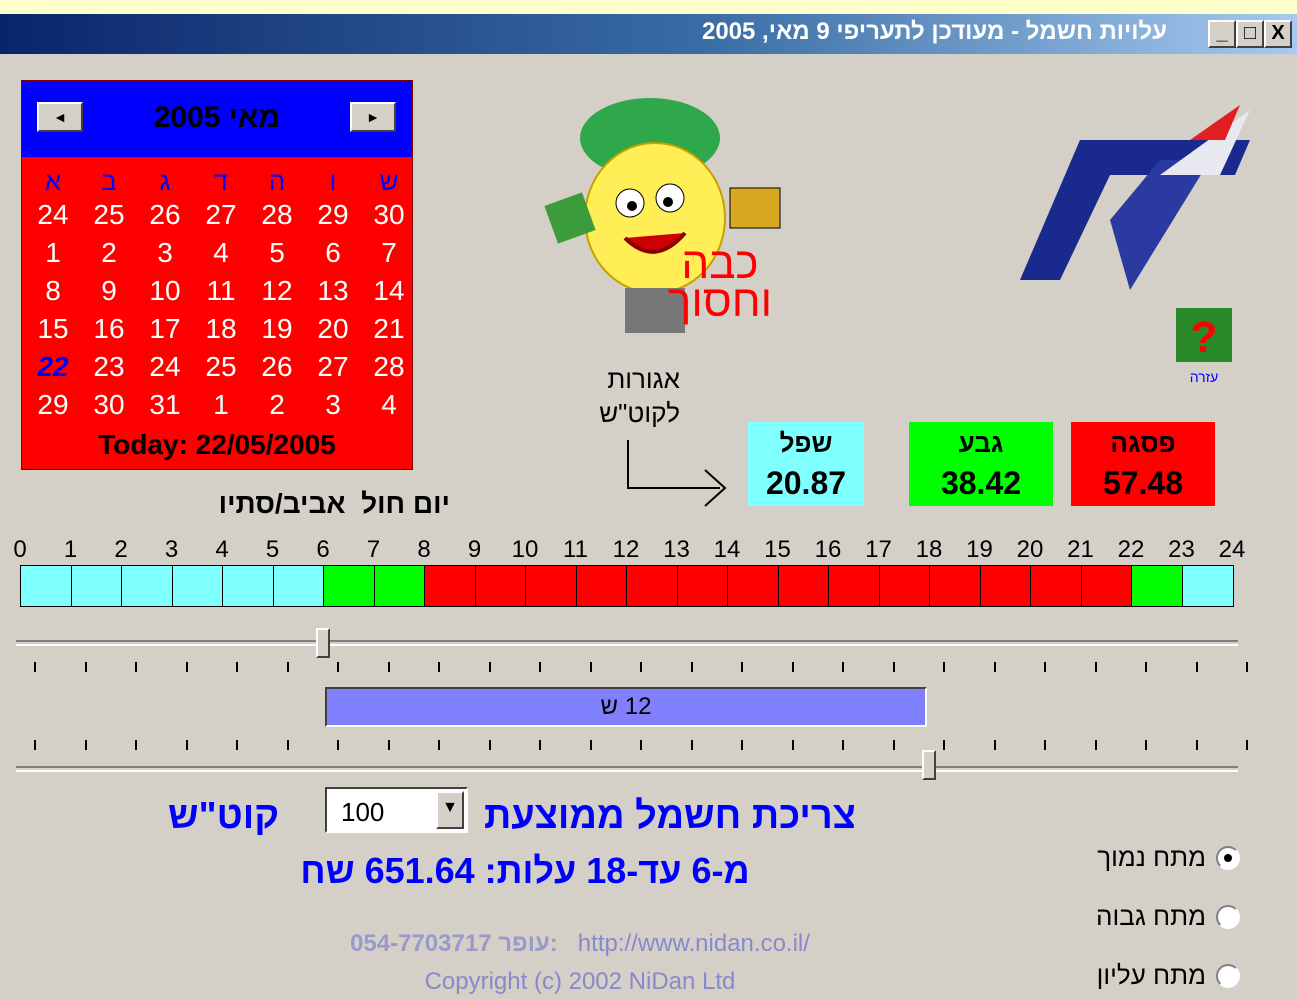 Image resolution: width=1297 pixels, height=999 pixels. What do you see at coordinates (53, 329) in the screenshot?
I see `calendar-day: 15` at bounding box center [53, 329].